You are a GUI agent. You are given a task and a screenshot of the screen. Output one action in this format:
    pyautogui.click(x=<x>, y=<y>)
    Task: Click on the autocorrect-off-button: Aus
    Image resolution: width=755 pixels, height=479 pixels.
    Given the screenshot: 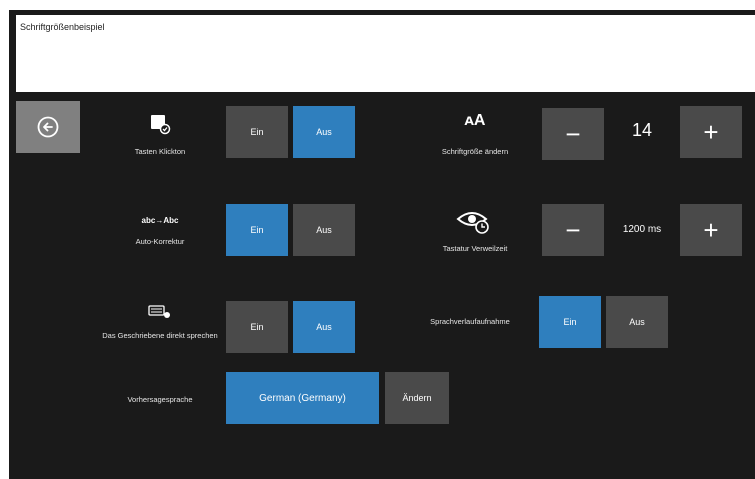 What is the action you would take?
    pyautogui.click(x=324, y=230)
    